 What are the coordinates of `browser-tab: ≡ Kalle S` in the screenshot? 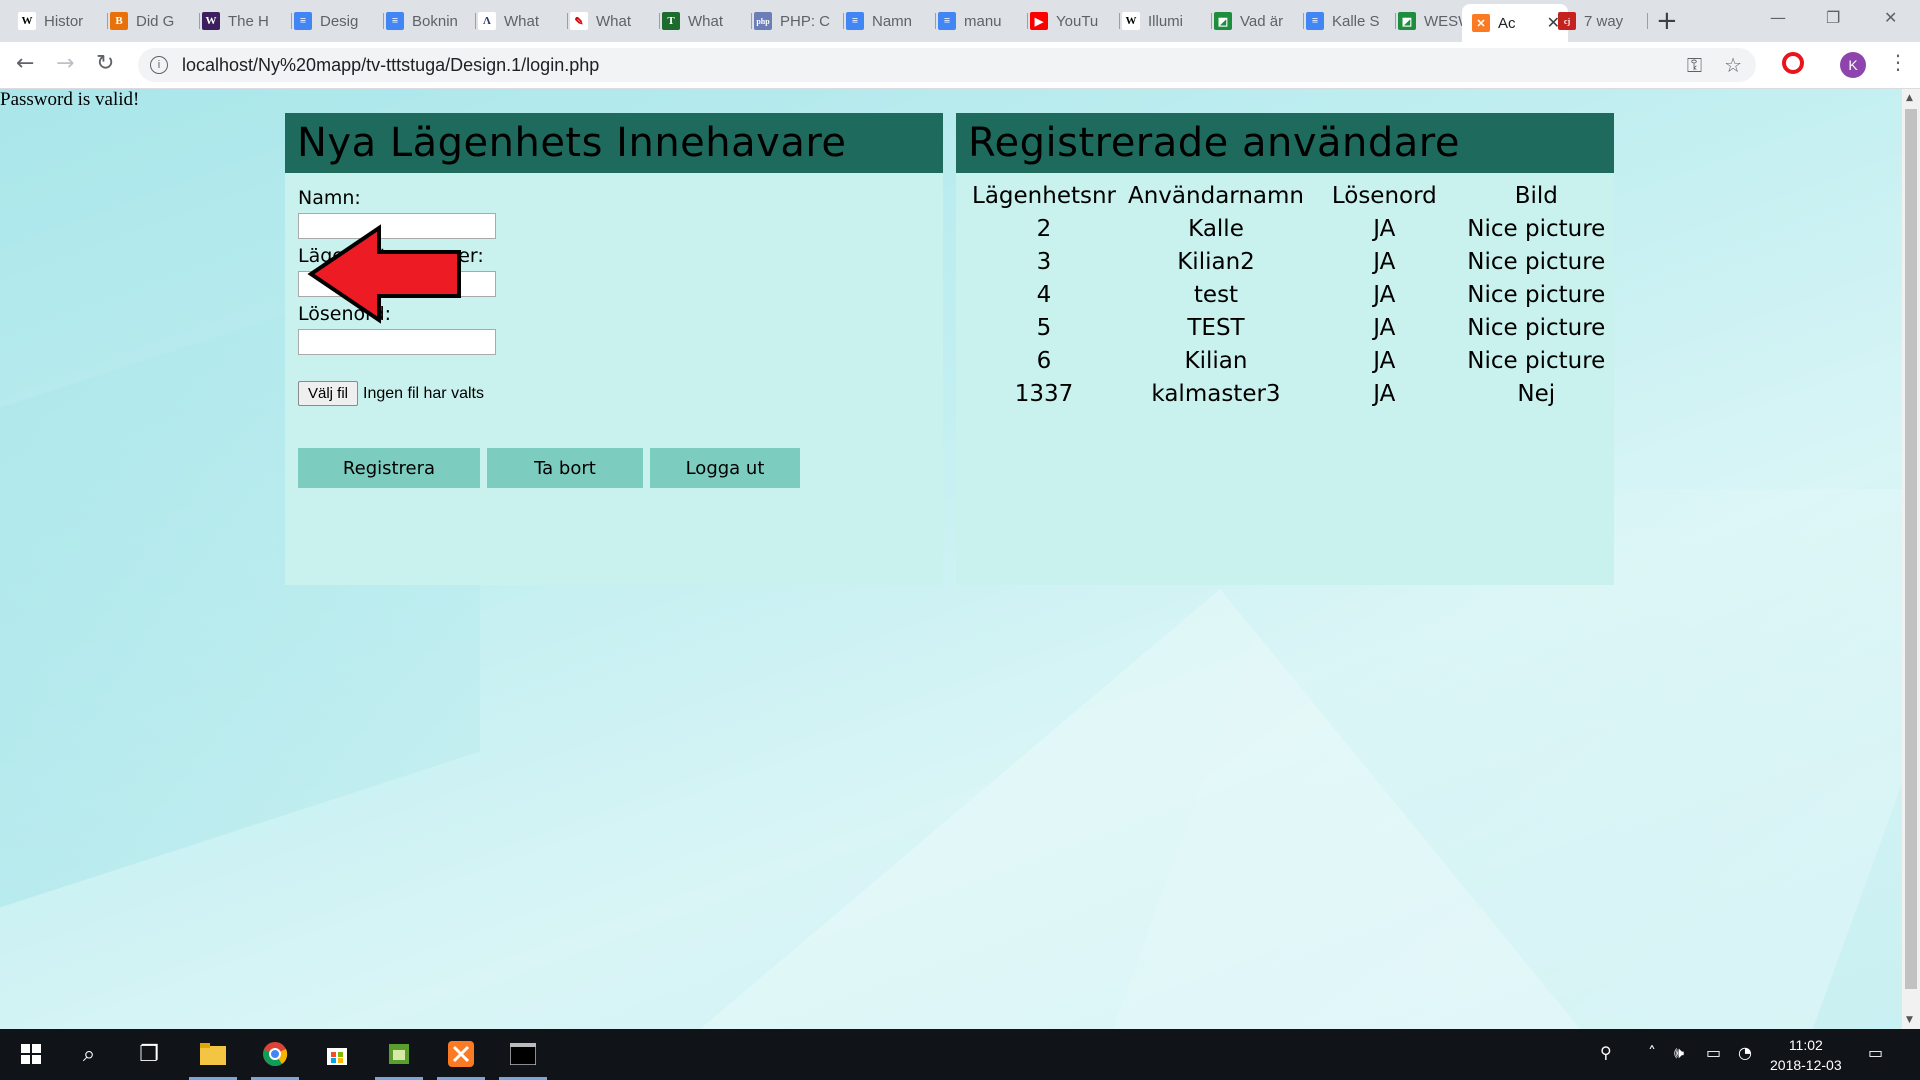 It's located at (1351, 21).